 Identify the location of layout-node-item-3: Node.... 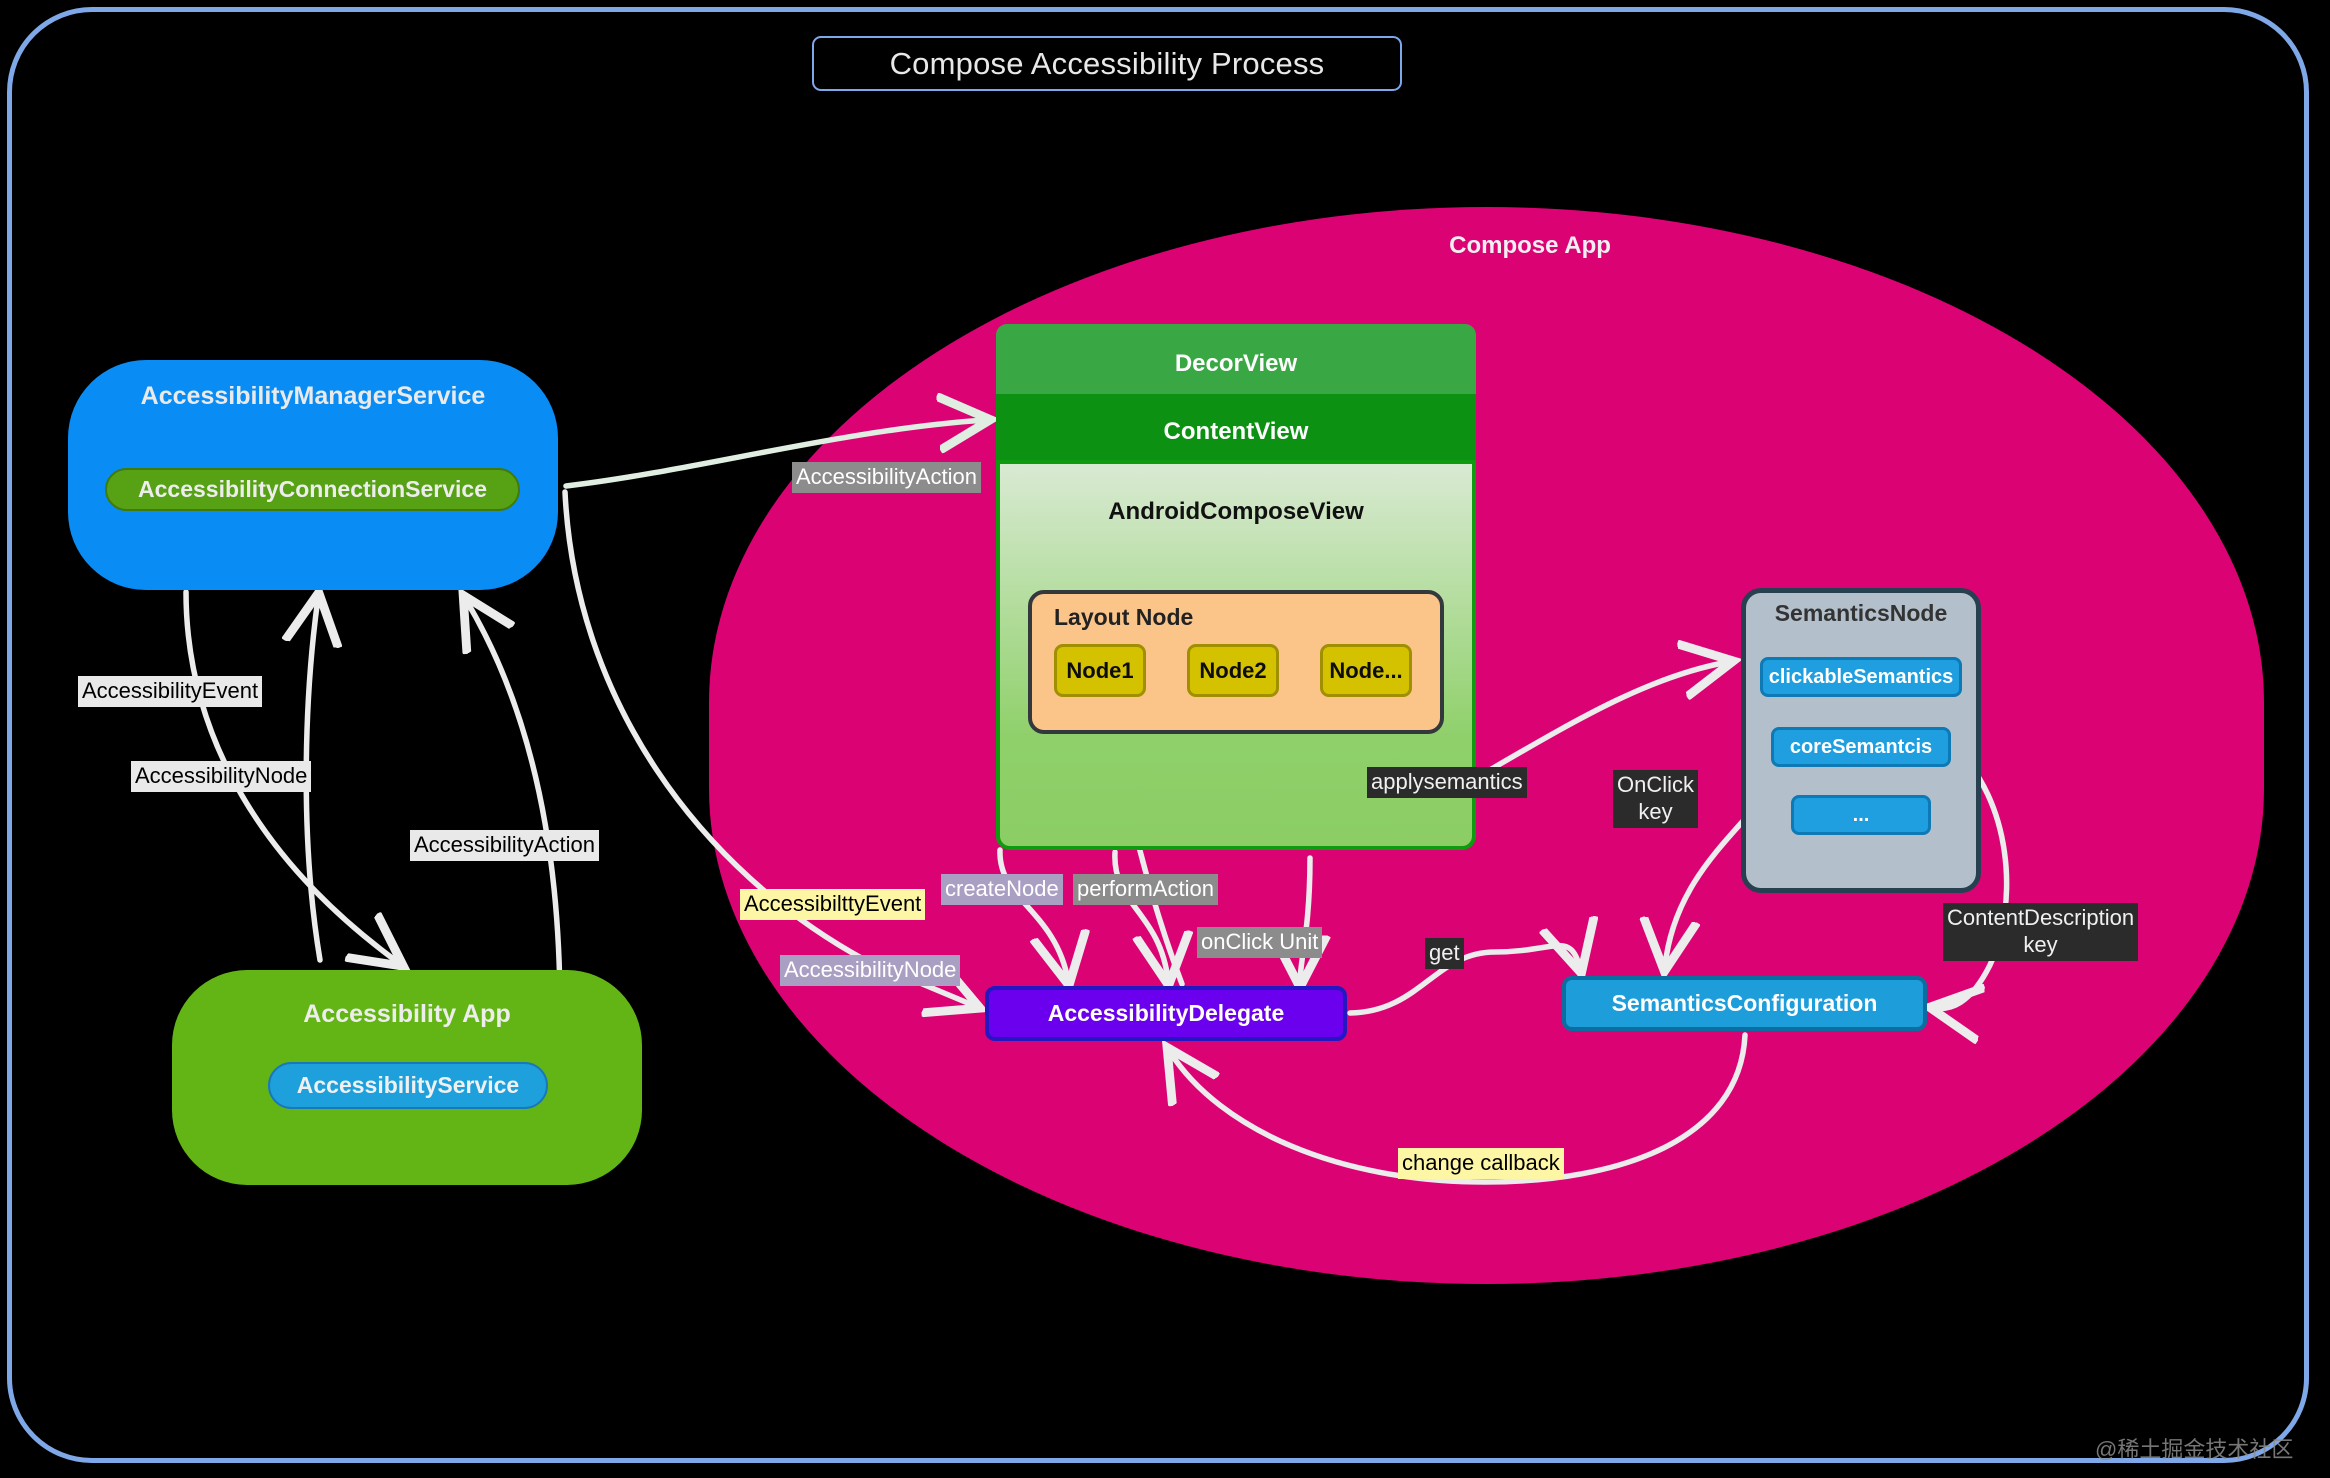
(1366, 670).